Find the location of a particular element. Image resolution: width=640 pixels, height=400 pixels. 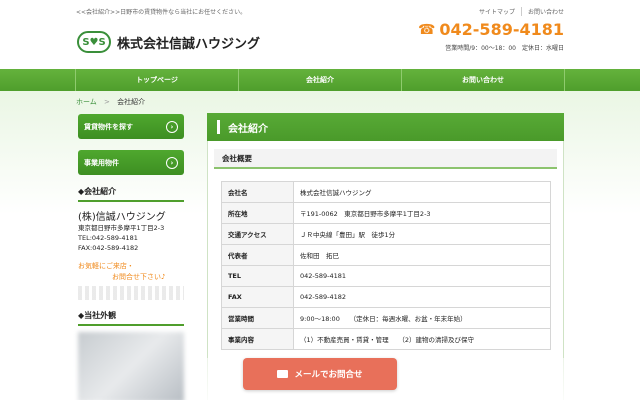

mail-icon is located at coordinates (283, 374).